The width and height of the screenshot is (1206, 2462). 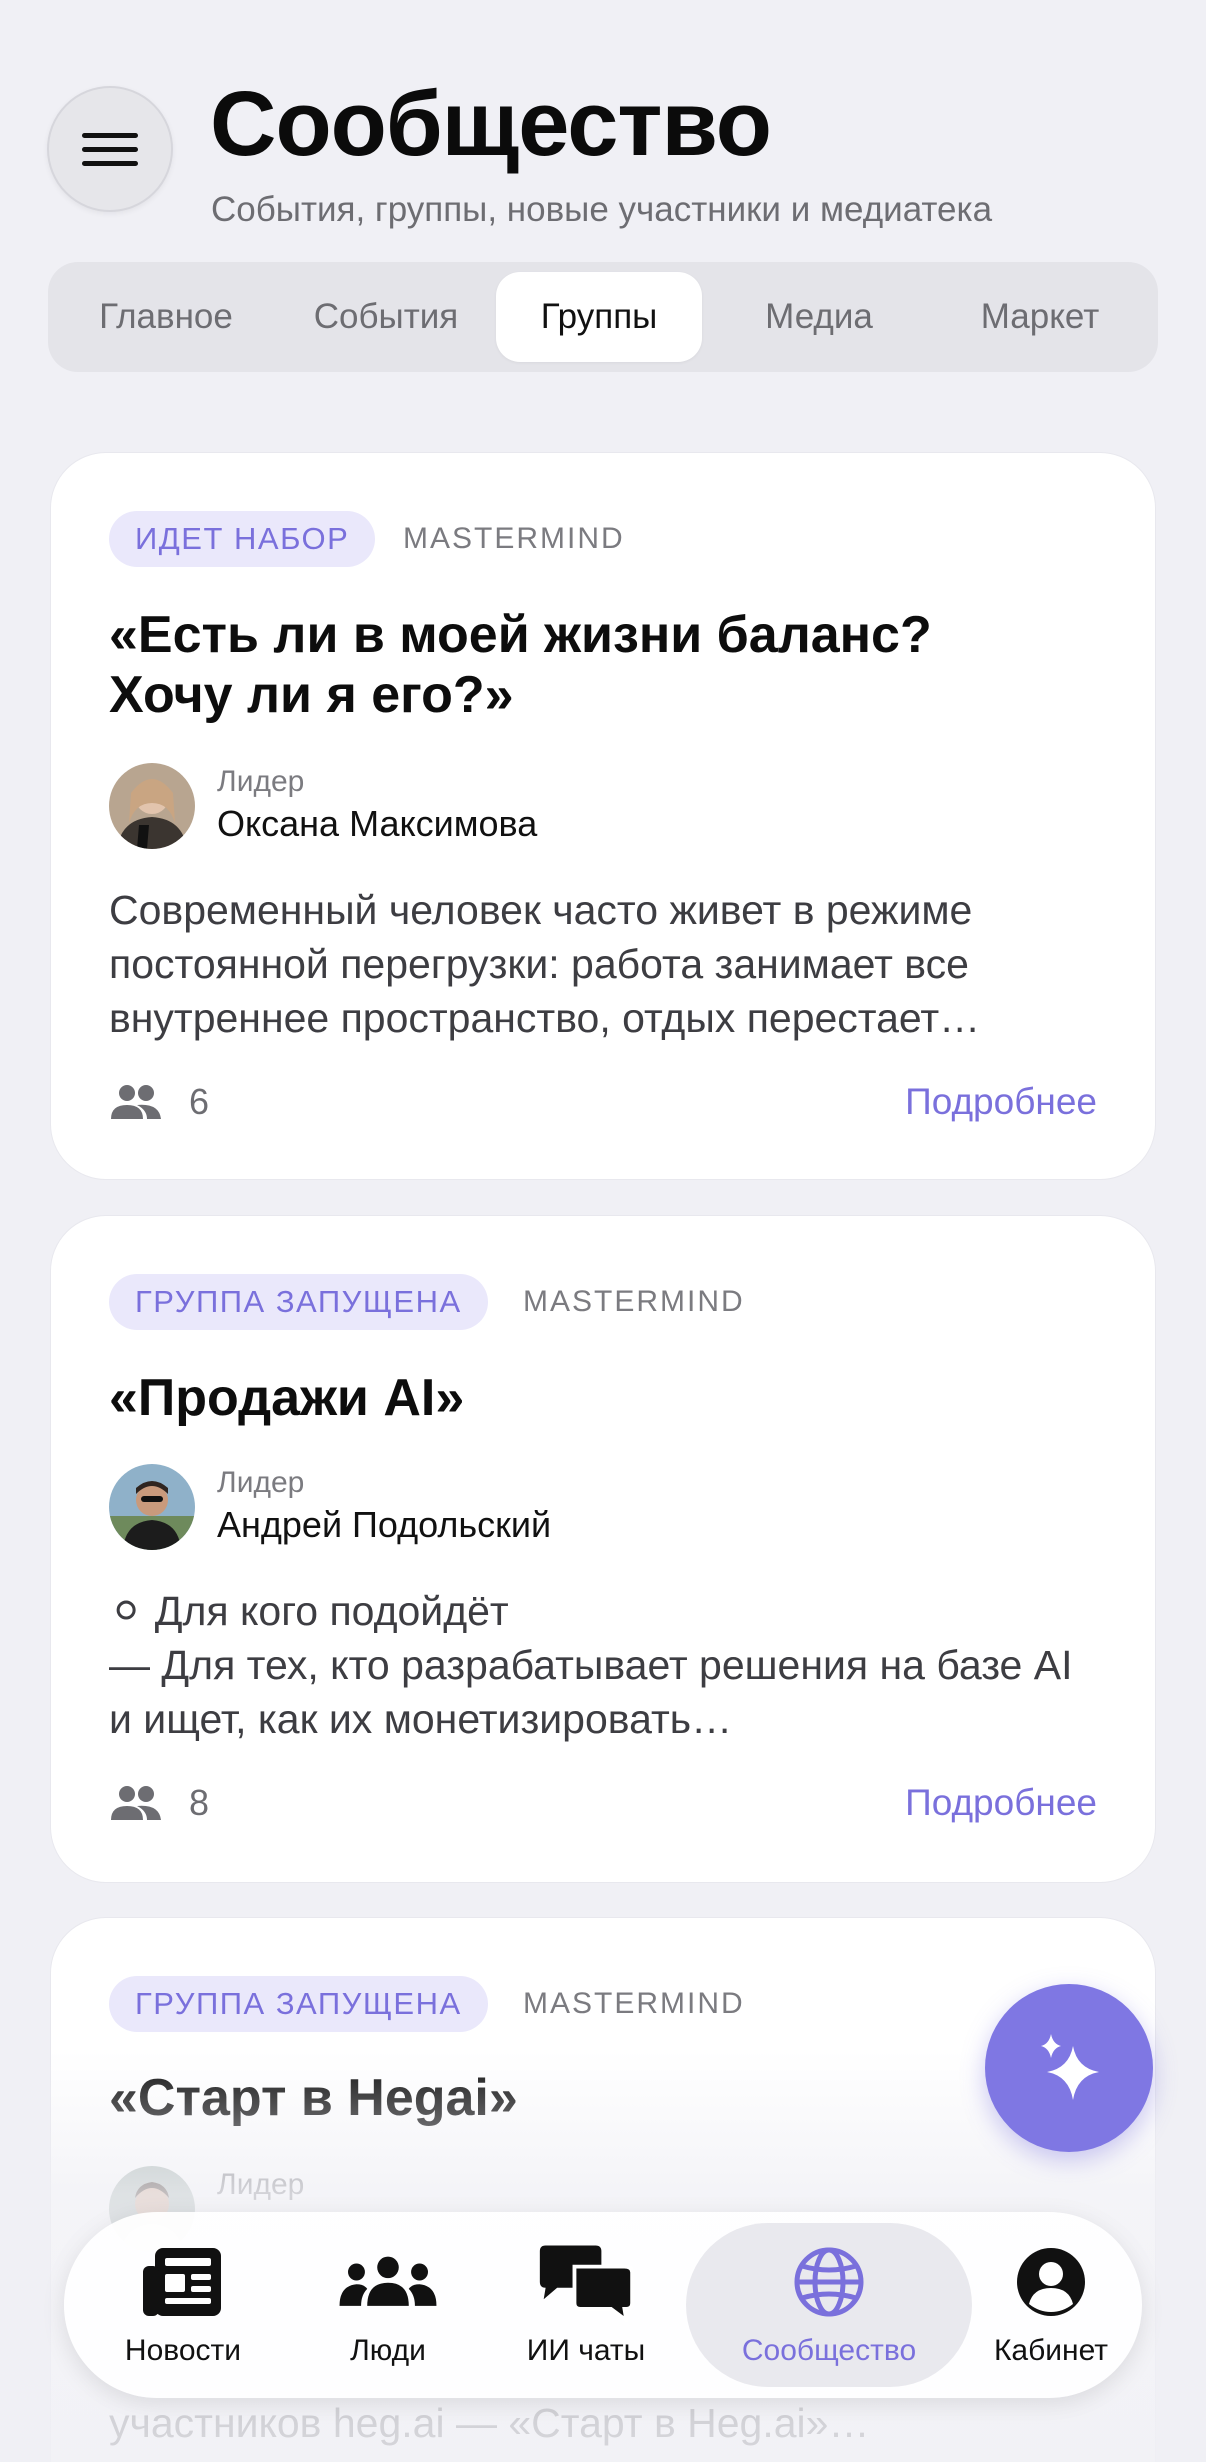 What do you see at coordinates (599, 317) in the screenshot?
I see `tab-groups: Группы` at bounding box center [599, 317].